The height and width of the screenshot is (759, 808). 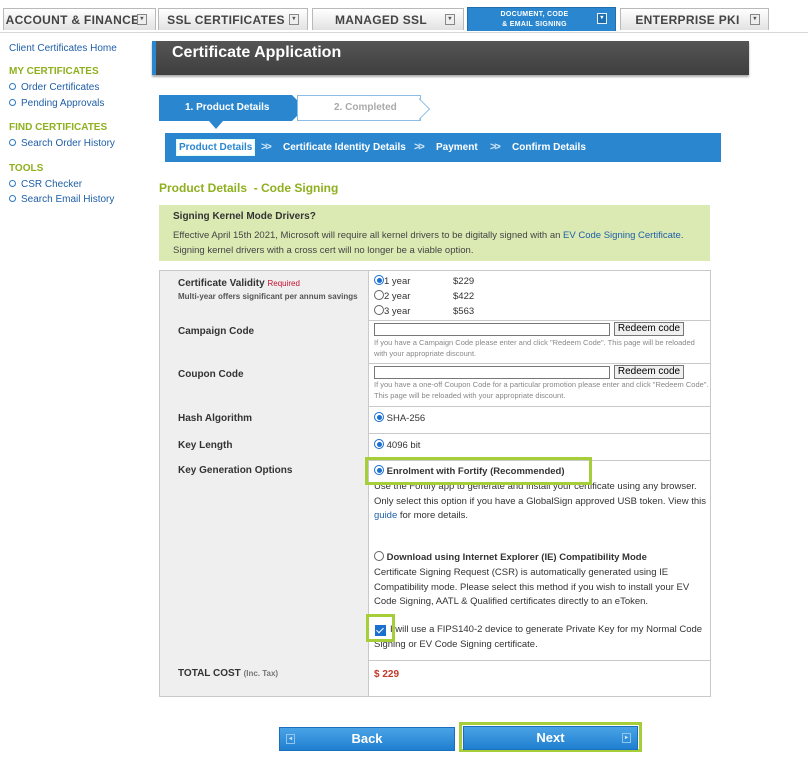 I want to click on sidebar-link-home: Client Certificates Home, so click(x=63, y=48).